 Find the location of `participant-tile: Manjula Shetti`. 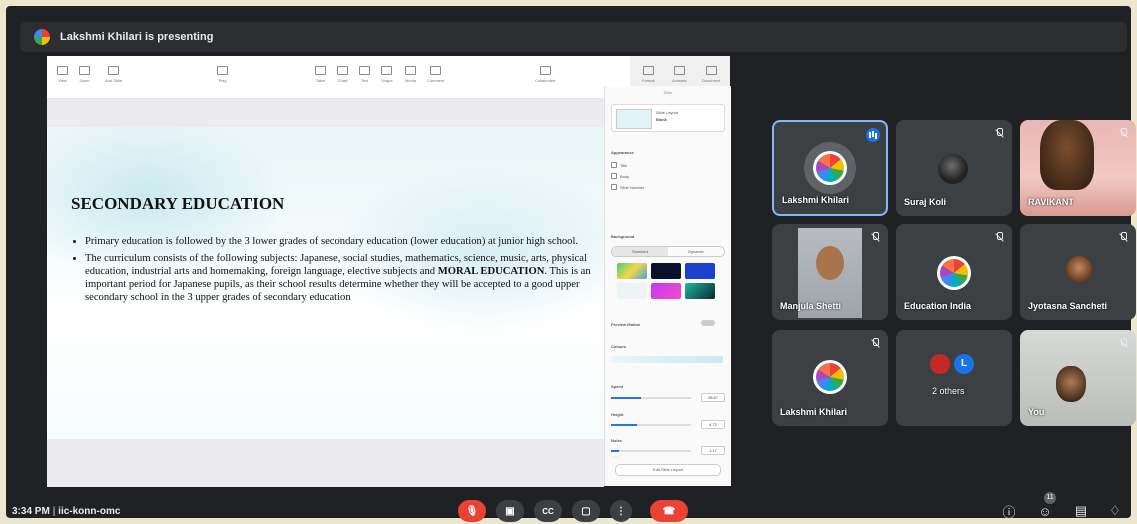

participant-tile: Manjula Shetti is located at coordinates (830, 272).